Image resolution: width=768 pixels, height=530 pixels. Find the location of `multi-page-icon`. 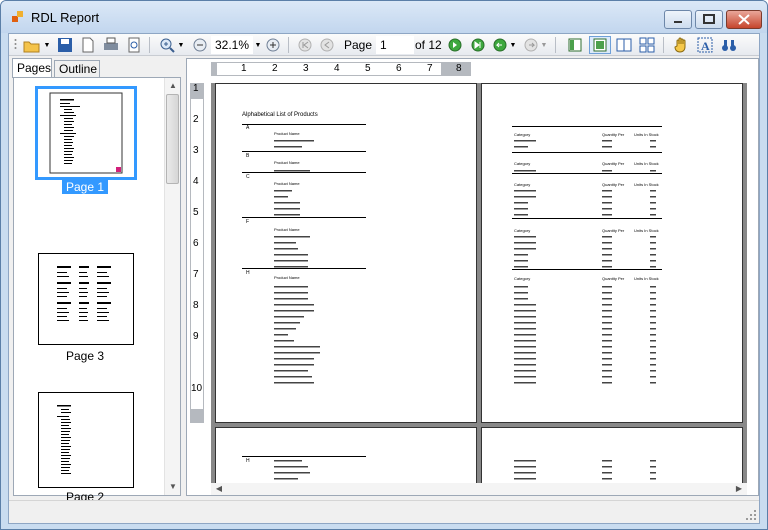

multi-page-icon is located at coordinates (647, 45).